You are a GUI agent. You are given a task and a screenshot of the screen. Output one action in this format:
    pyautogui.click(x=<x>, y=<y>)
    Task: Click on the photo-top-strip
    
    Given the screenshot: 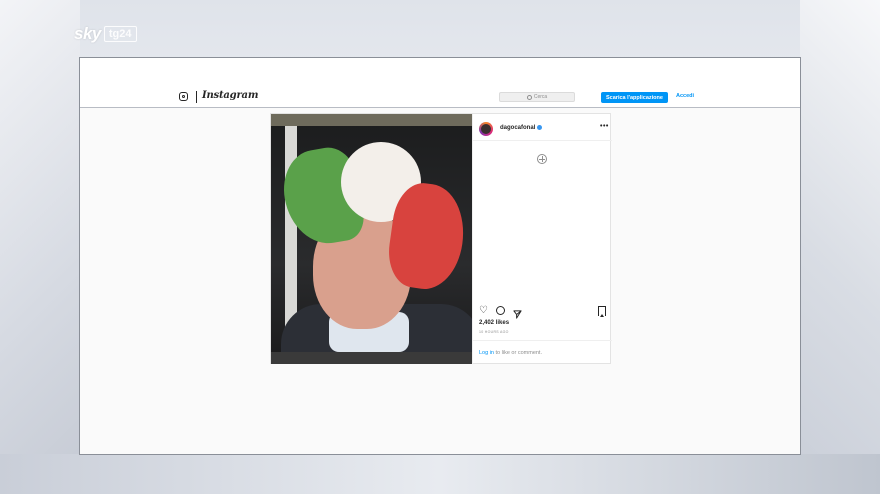 What is the action you would take?
    pyautogui.click(x=371, y=120)
    